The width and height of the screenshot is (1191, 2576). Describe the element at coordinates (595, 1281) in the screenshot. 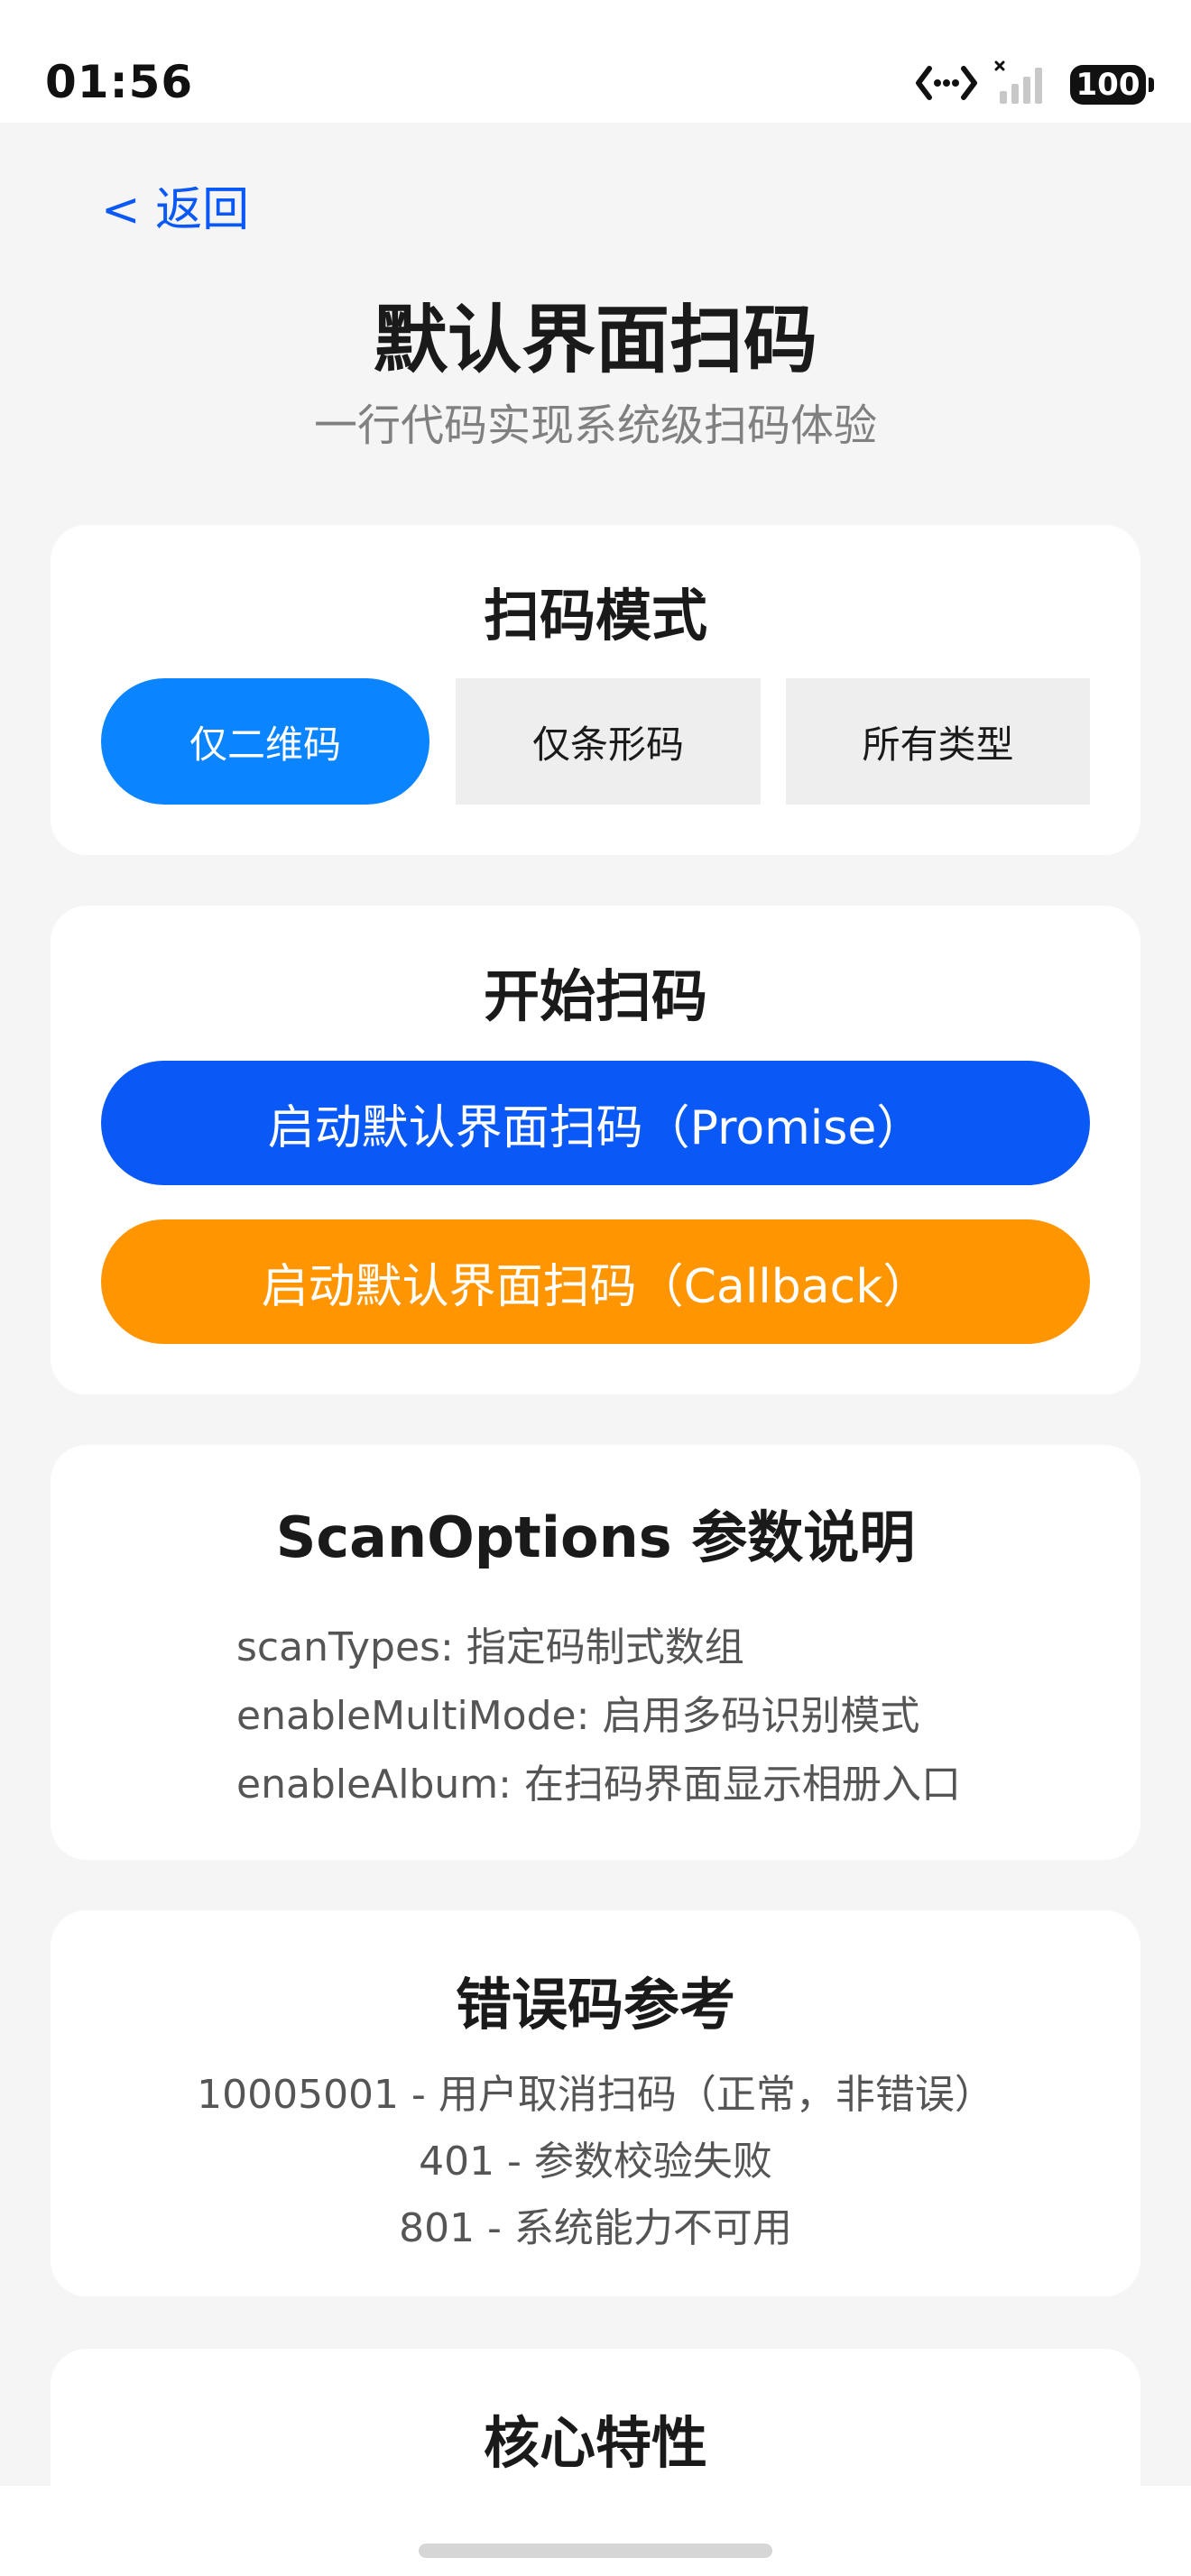

I see `start-scan-callback-button: 启动默认界面扫码（Callback）` at that location.